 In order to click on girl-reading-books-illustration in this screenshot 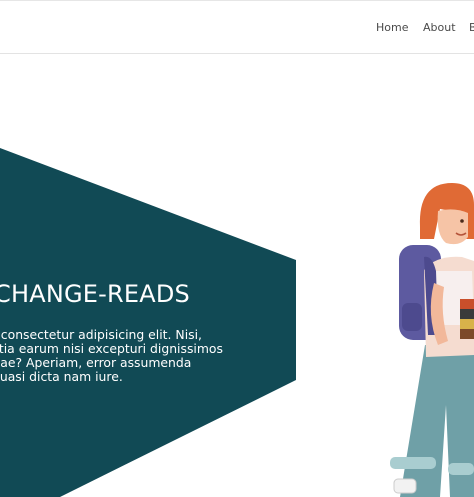, I will do `click(432, 340)`.